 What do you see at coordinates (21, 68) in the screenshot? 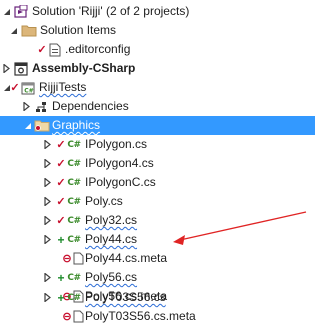
I see `csharp-project-icon` at bounding box center [21, 68].